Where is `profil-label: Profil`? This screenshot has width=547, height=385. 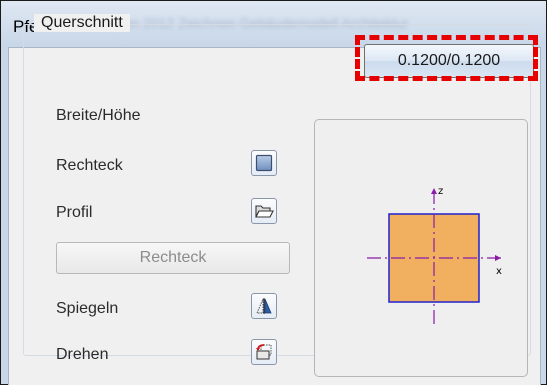 profil-label: Profil is located at coordinates (74, 212).